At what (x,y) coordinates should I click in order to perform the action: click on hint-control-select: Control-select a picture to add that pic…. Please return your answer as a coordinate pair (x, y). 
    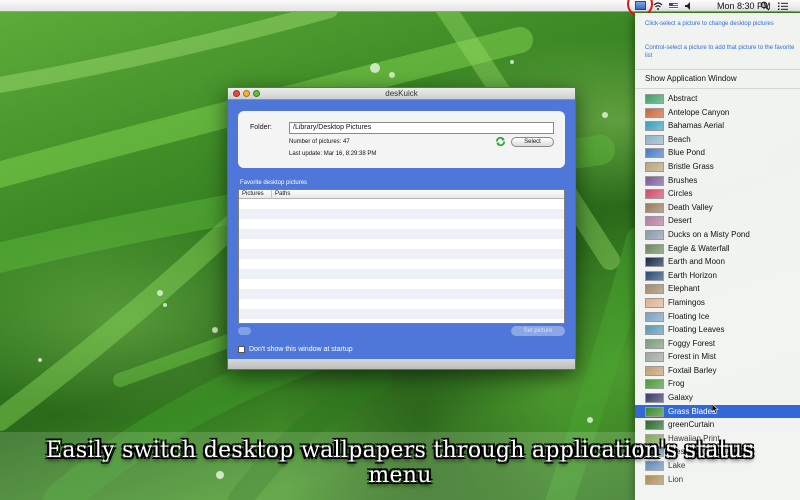
    Looking at the image, I should click on (720, 52).